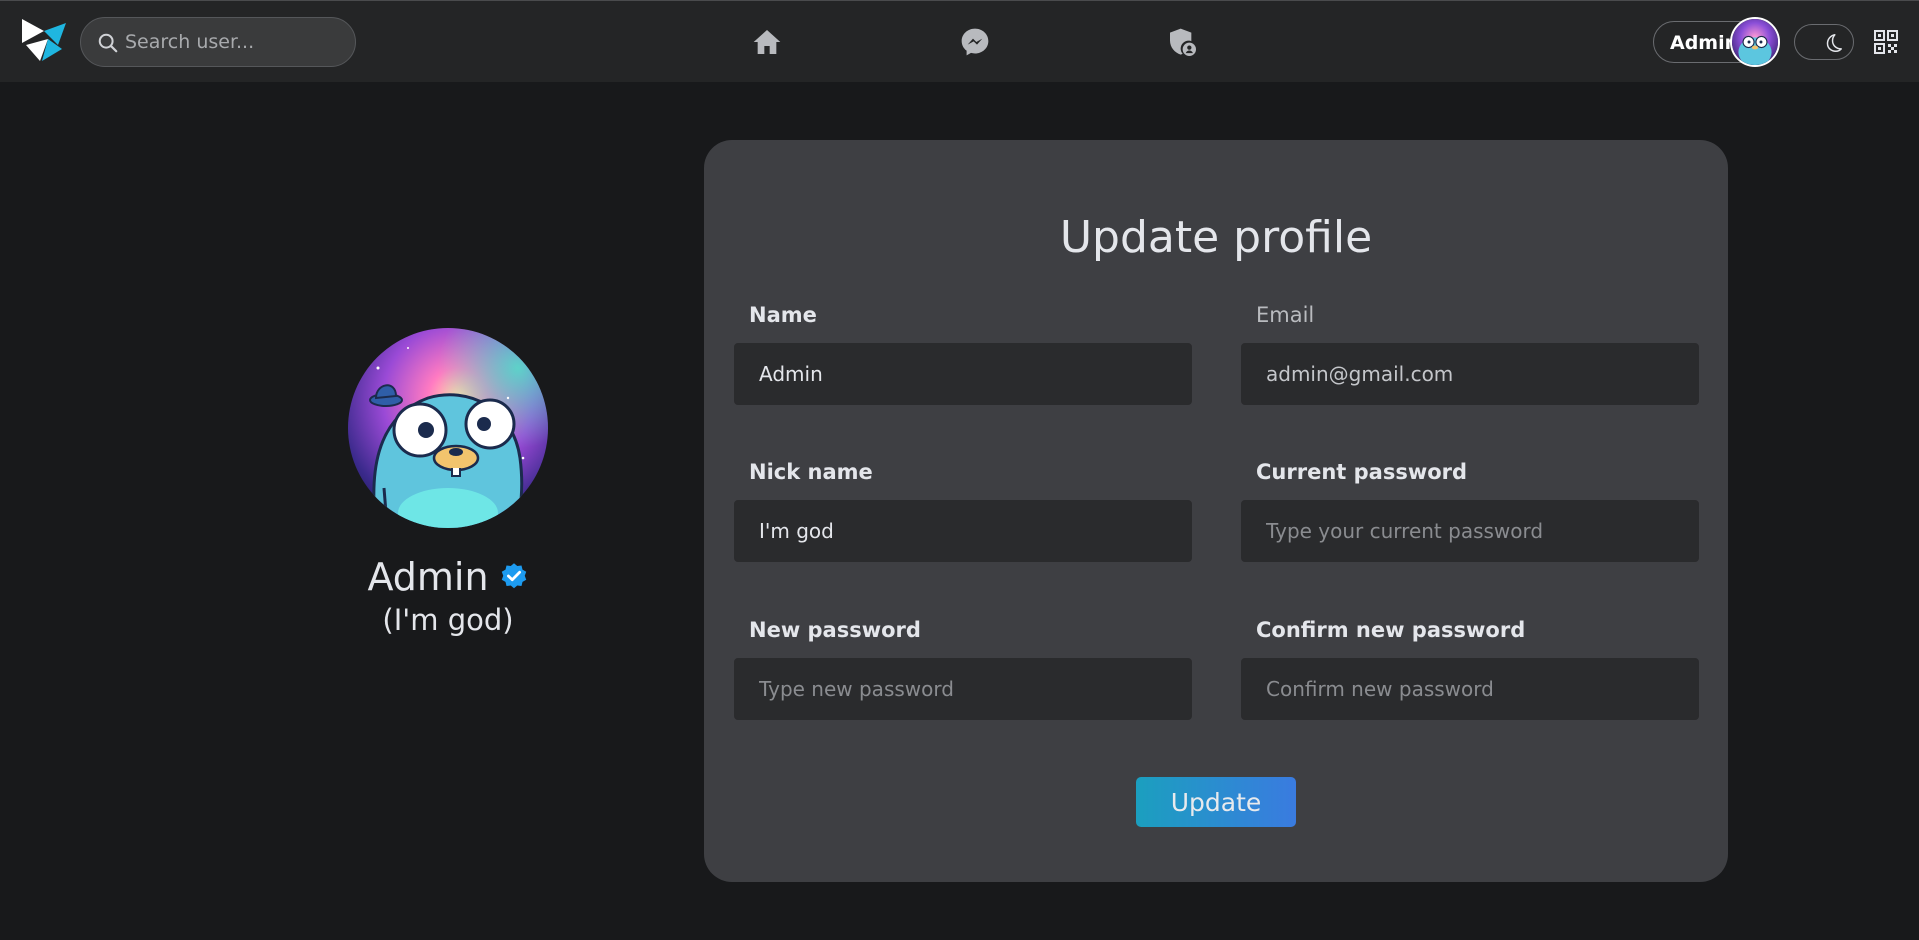 This screenshot has width=1919, height=940. I want to click on verified-badge-icon, so click(513, 576).